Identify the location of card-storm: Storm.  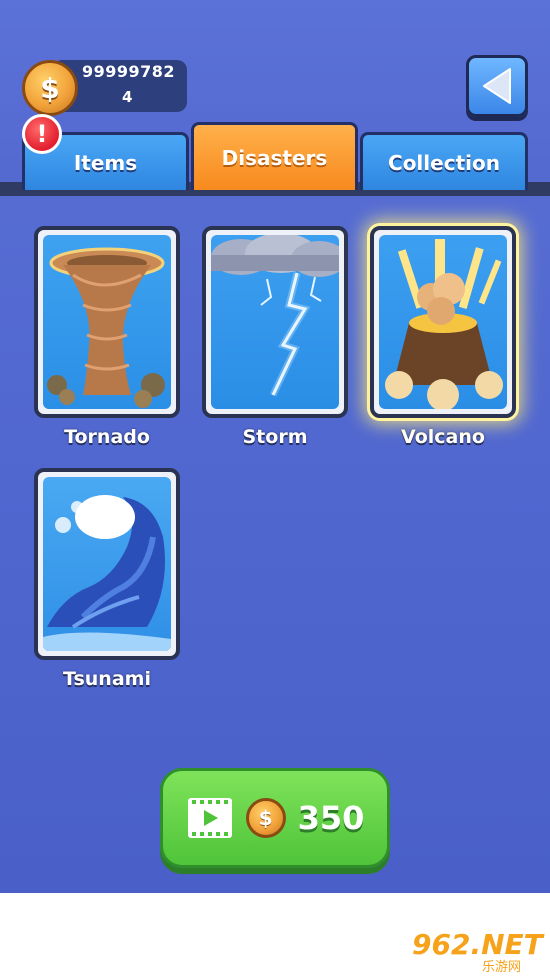
(275, 337).